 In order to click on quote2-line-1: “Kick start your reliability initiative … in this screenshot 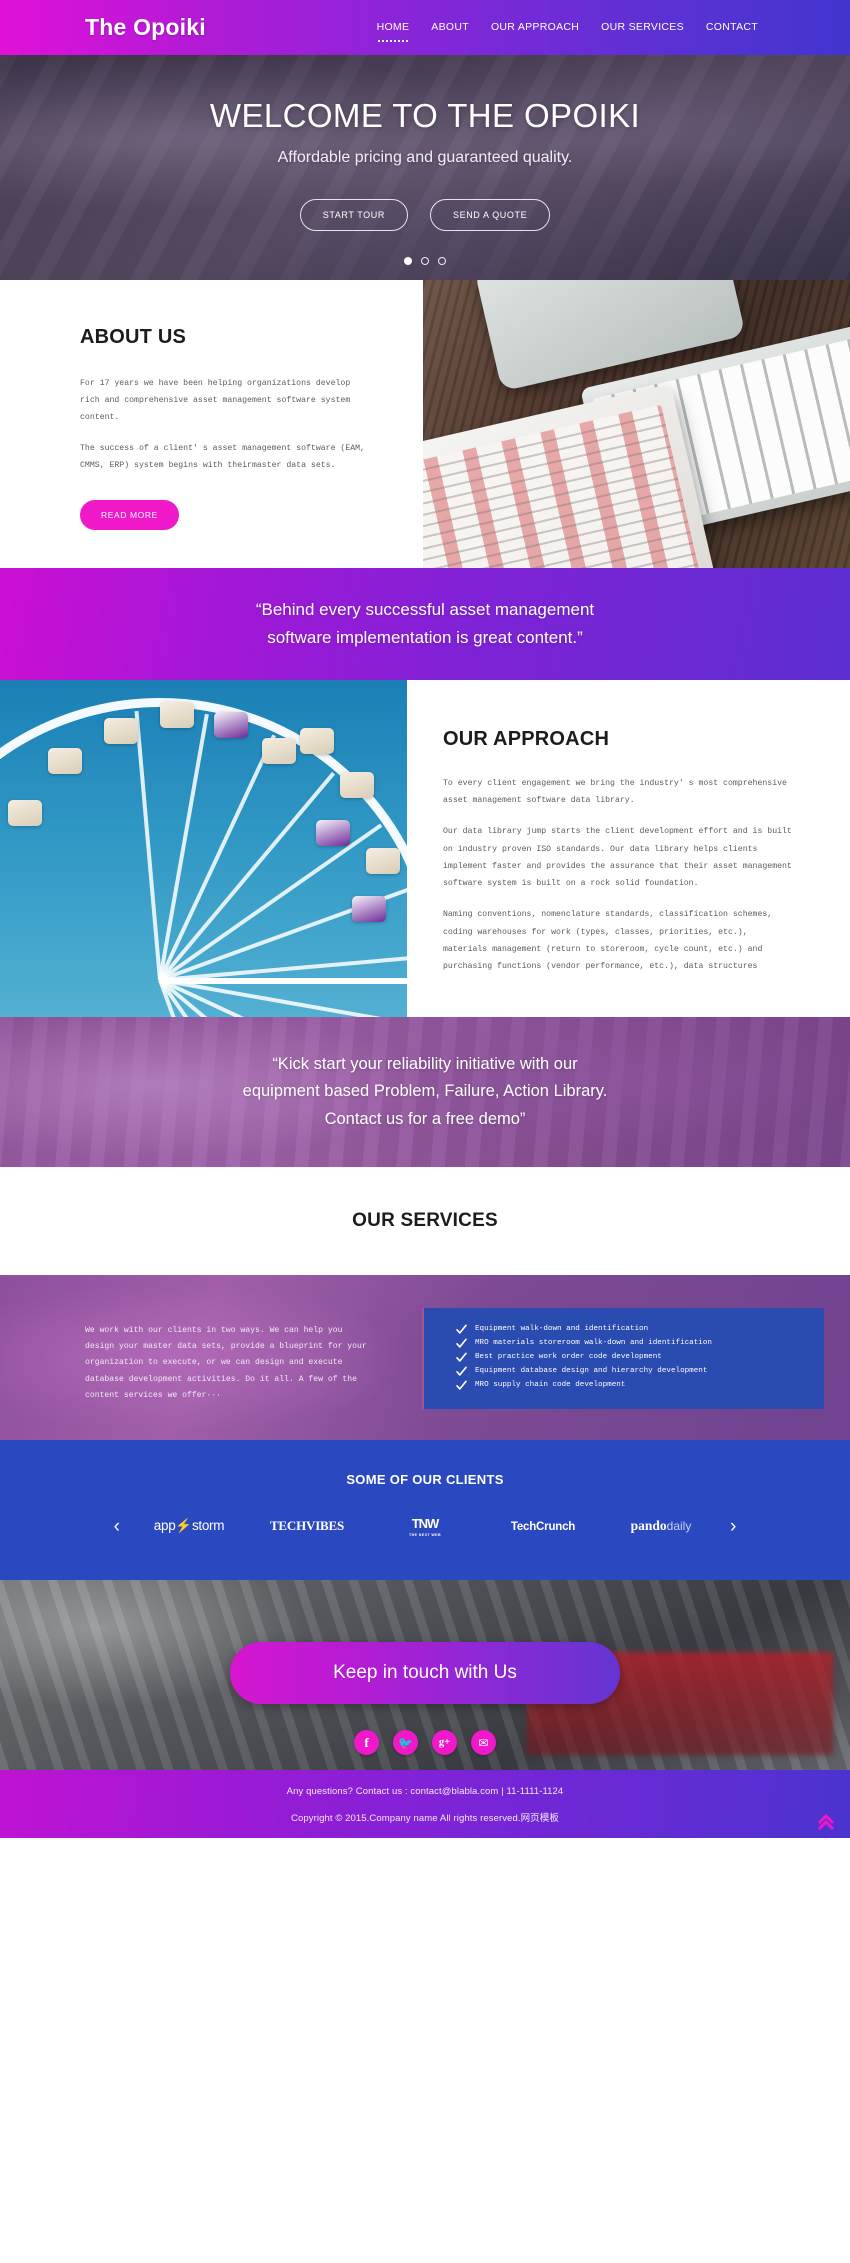, I will do `click(425, 1064)`.